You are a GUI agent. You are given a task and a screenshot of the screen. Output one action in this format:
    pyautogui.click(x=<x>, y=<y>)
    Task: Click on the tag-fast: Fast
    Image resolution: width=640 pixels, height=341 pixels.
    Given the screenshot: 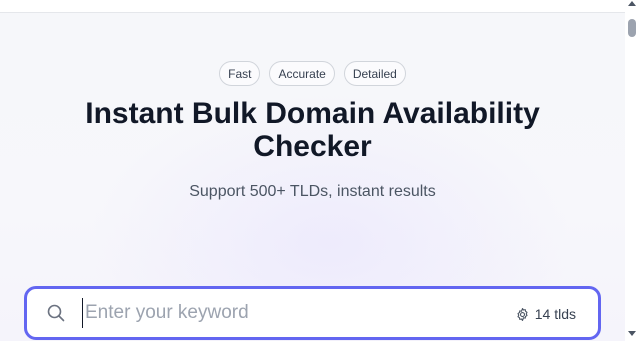 What is the action you would take?
    pyautogui.click(x=240, y=73)
    